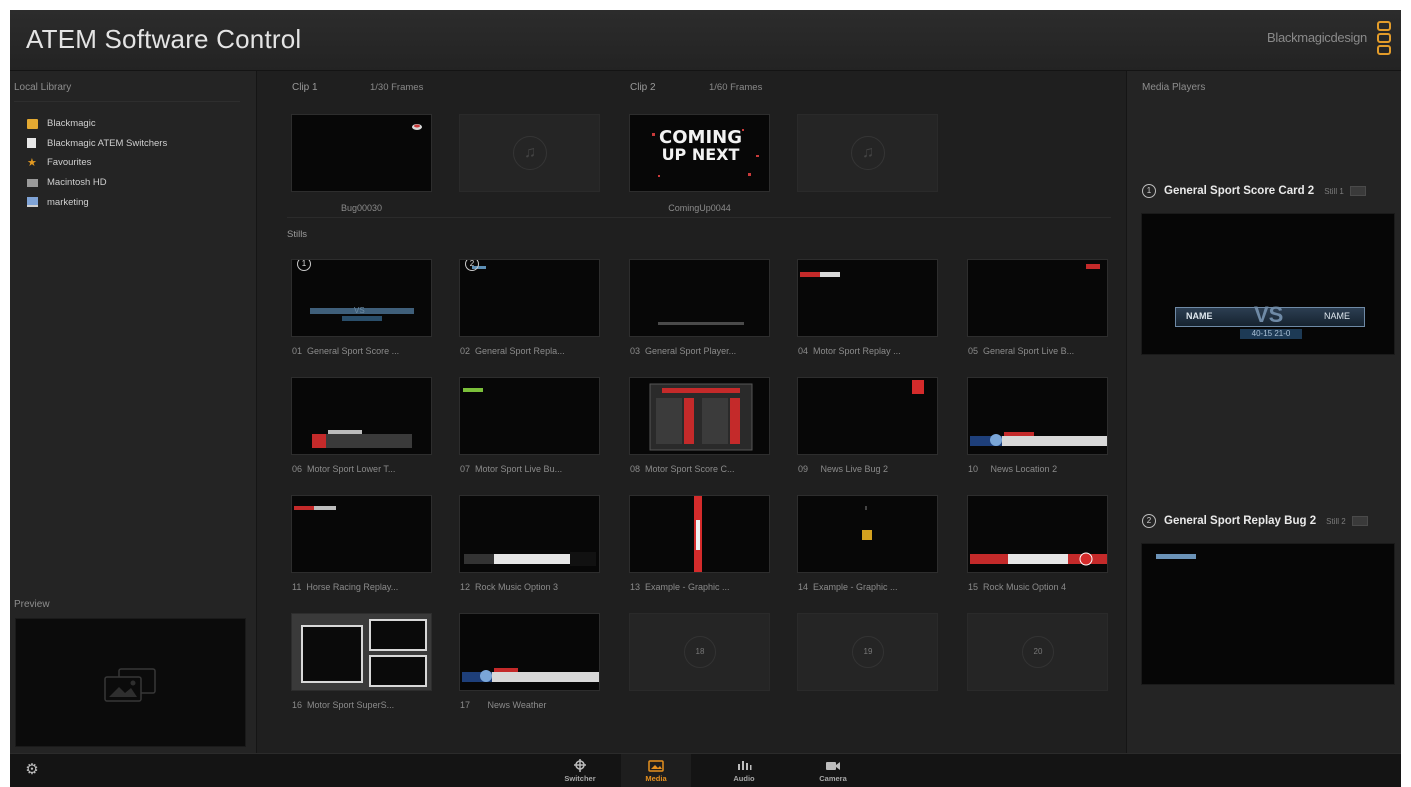 Image resolution: width=1411 pixels, height=787 pixels. I want to click on score-card-graphic: VS, so click(362, 313).